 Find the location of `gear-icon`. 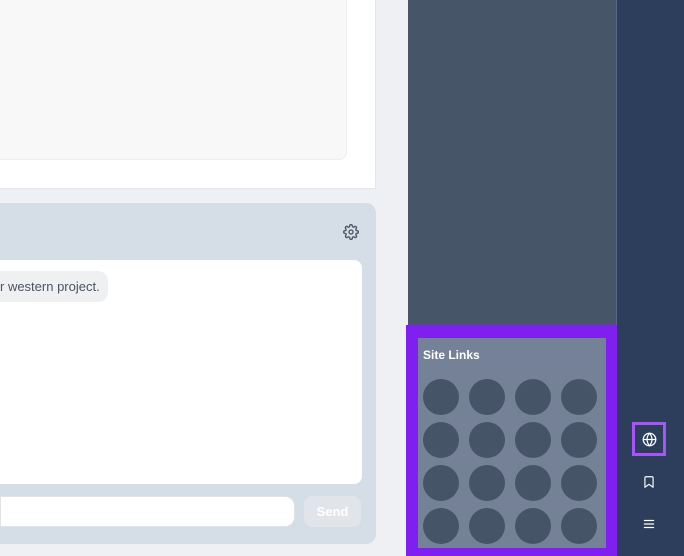

gear-icon is located at coordinates (351, 232).